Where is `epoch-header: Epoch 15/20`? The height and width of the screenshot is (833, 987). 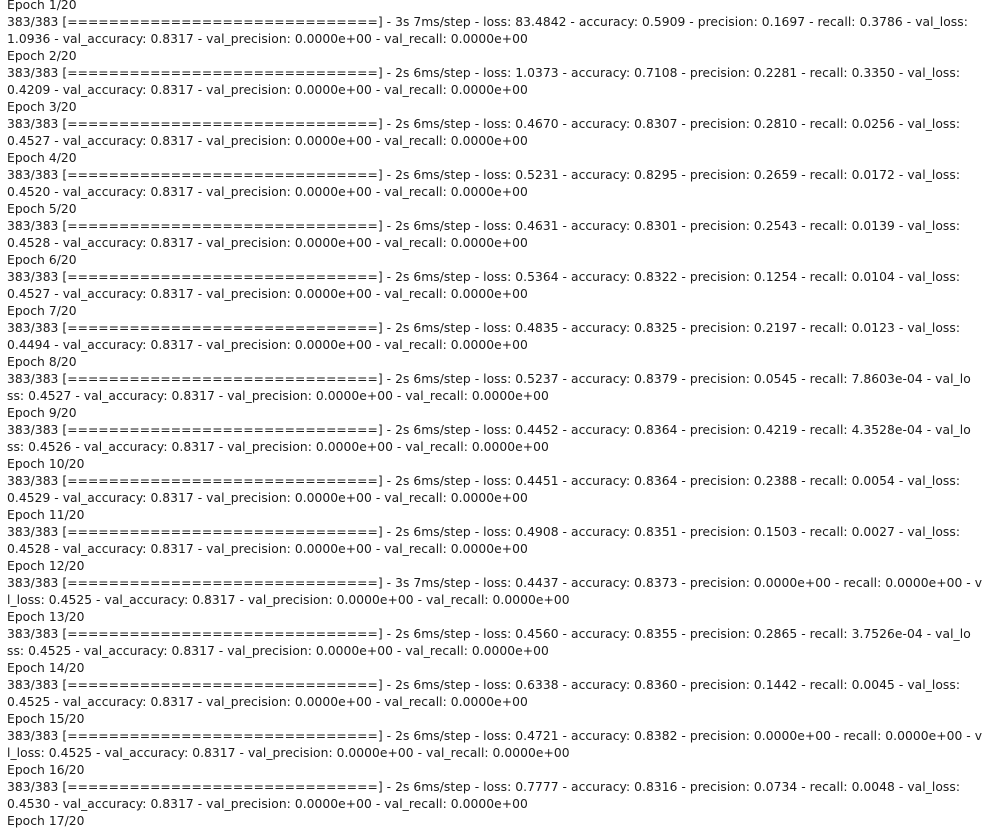 epoch-header: Epoch 15/20 is located at coordinates (46, 719).